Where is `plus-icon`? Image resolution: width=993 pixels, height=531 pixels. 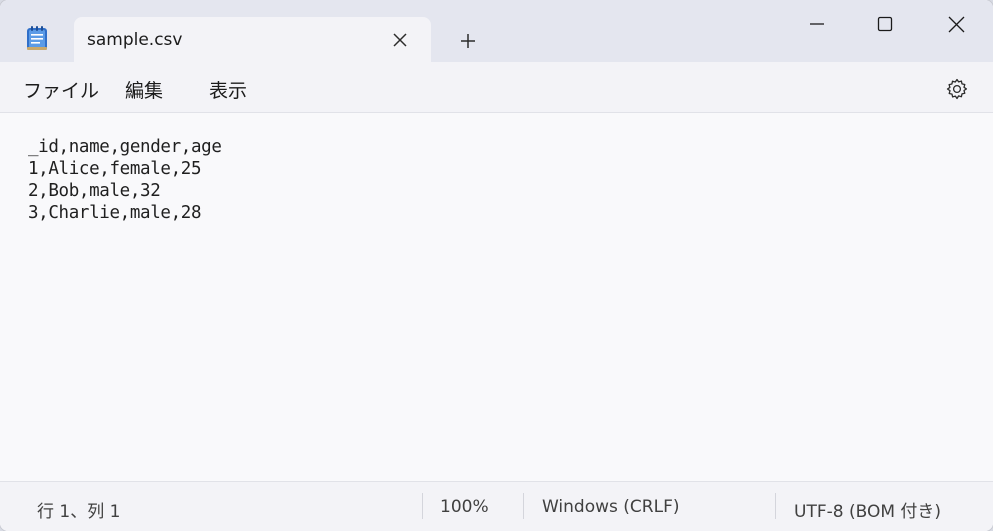
plus-icon is located at coordinates (468, 41).